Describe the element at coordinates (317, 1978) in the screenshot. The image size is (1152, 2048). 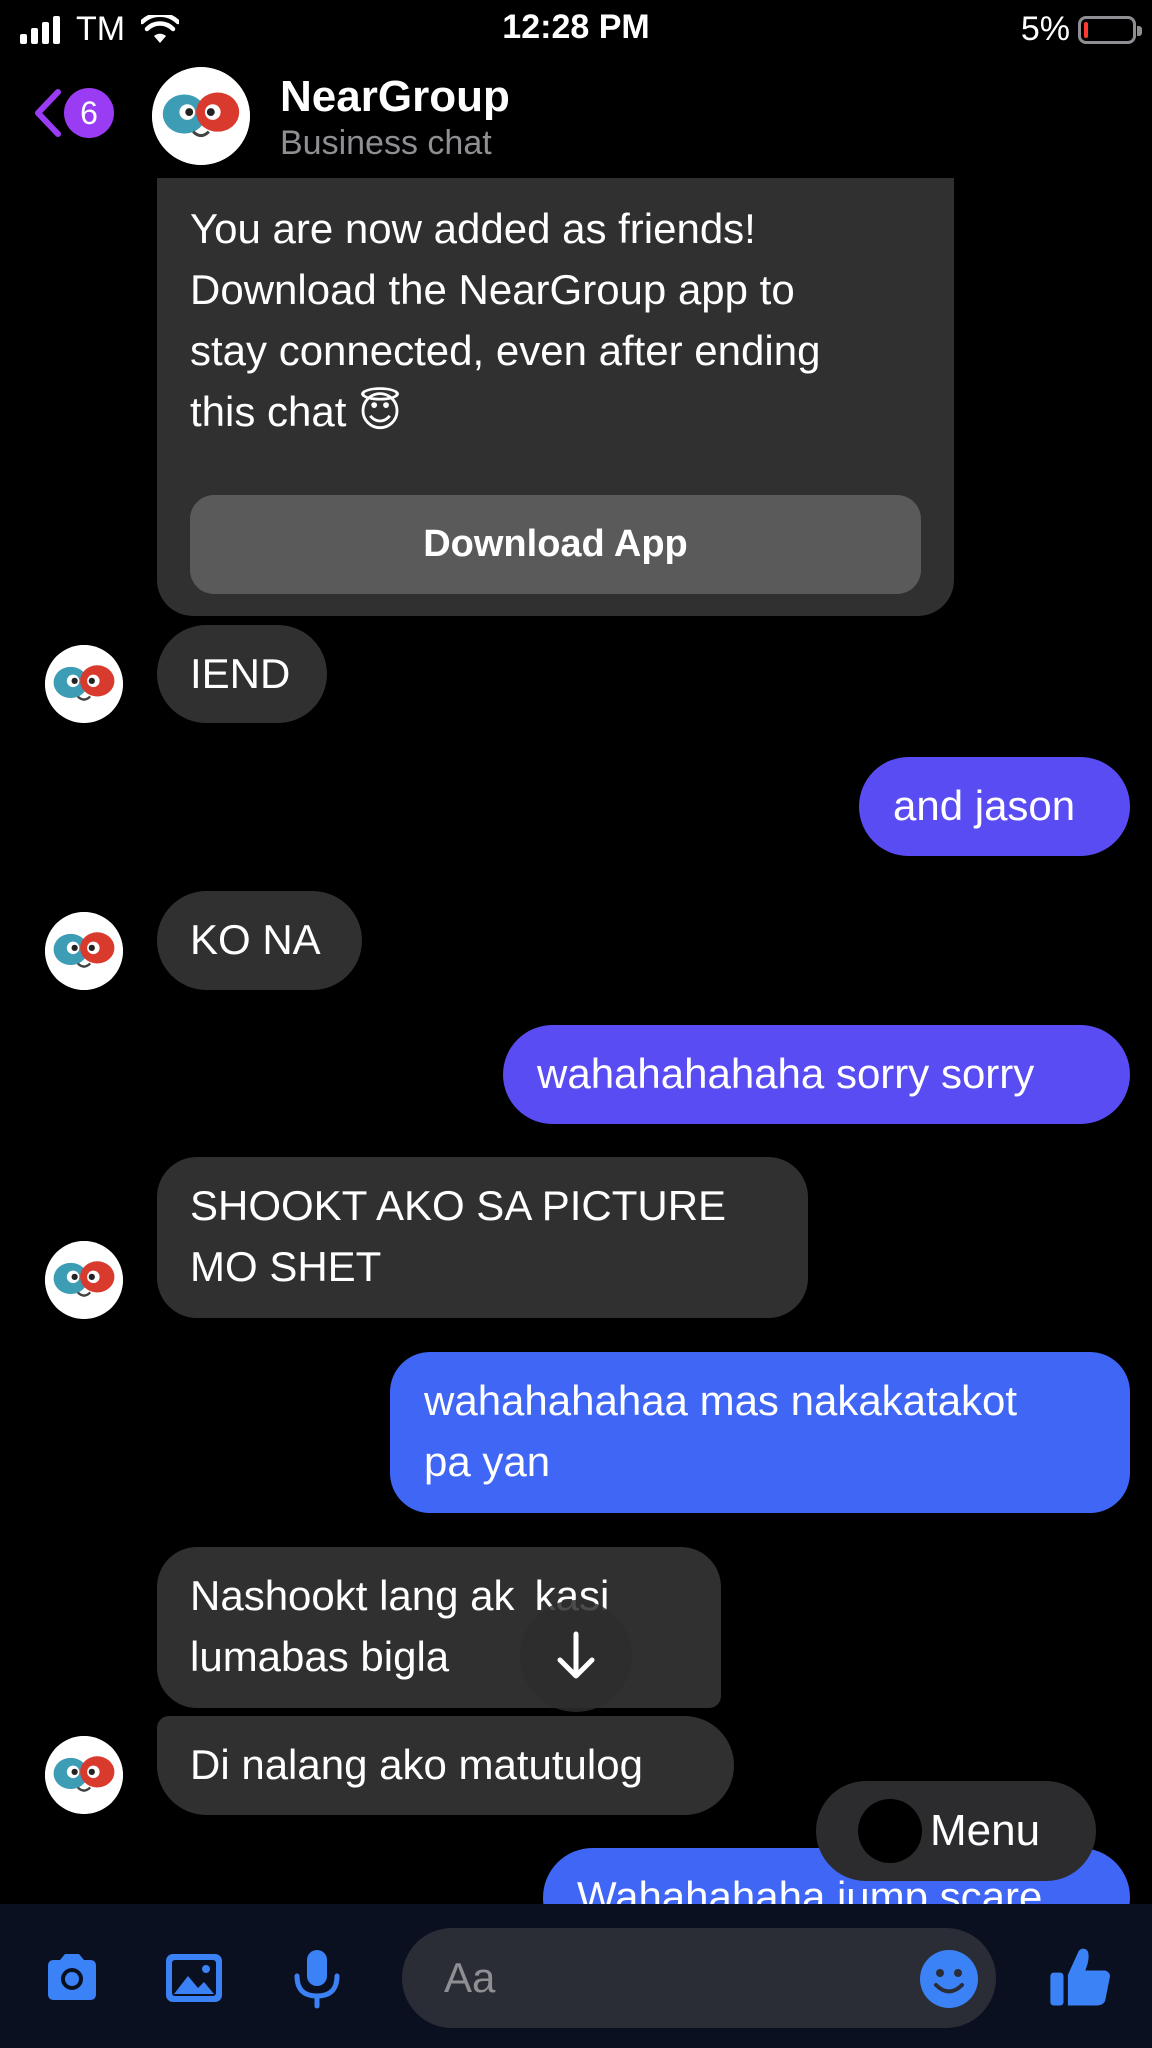
I see `microphone-icon` at that location.